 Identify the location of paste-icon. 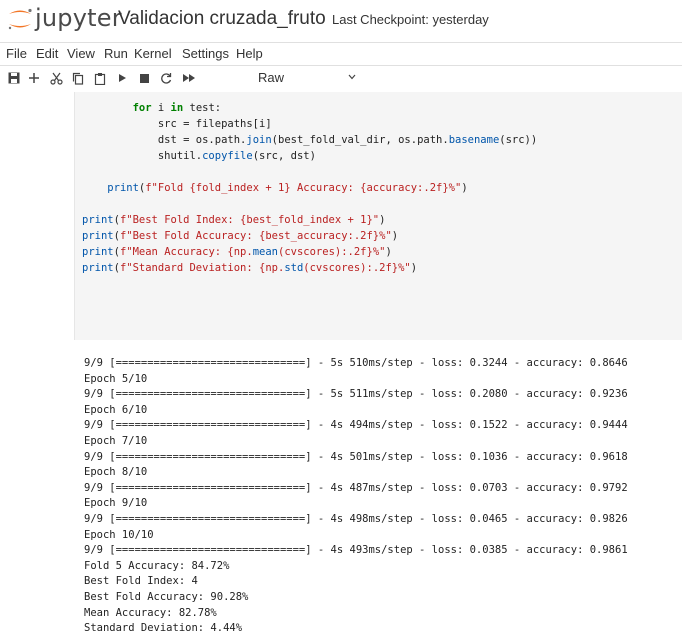
(100, 78).